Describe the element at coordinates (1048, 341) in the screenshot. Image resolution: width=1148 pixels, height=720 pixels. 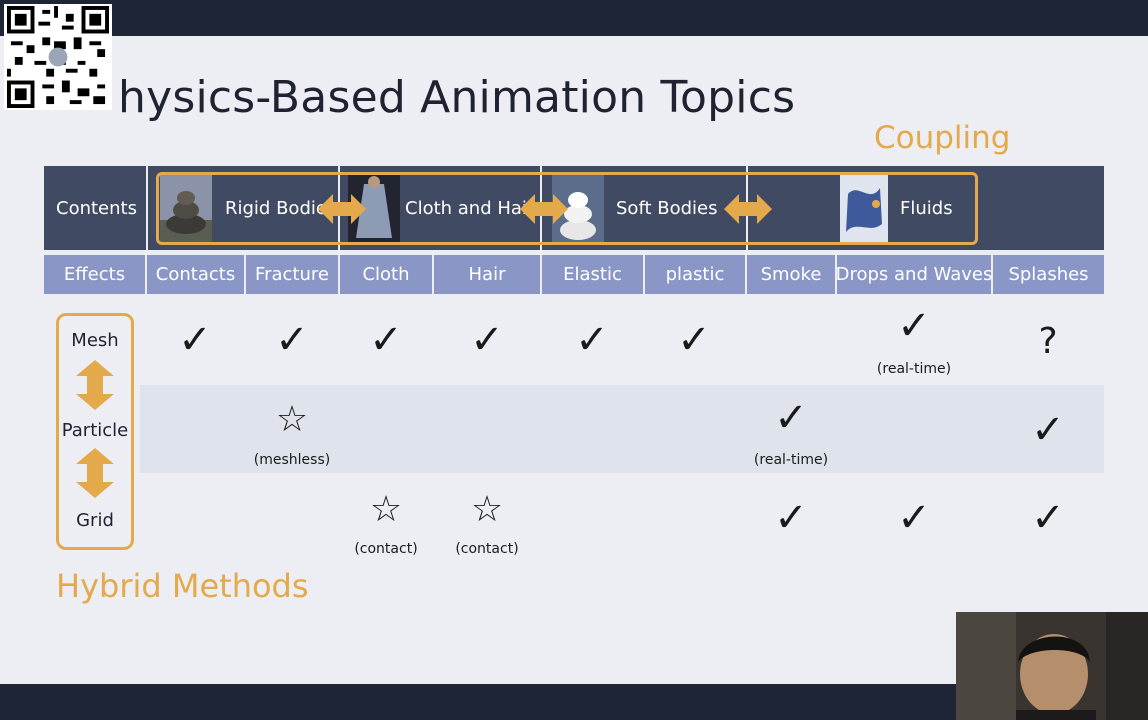
I see `question-mark-icon: ?` at that location.